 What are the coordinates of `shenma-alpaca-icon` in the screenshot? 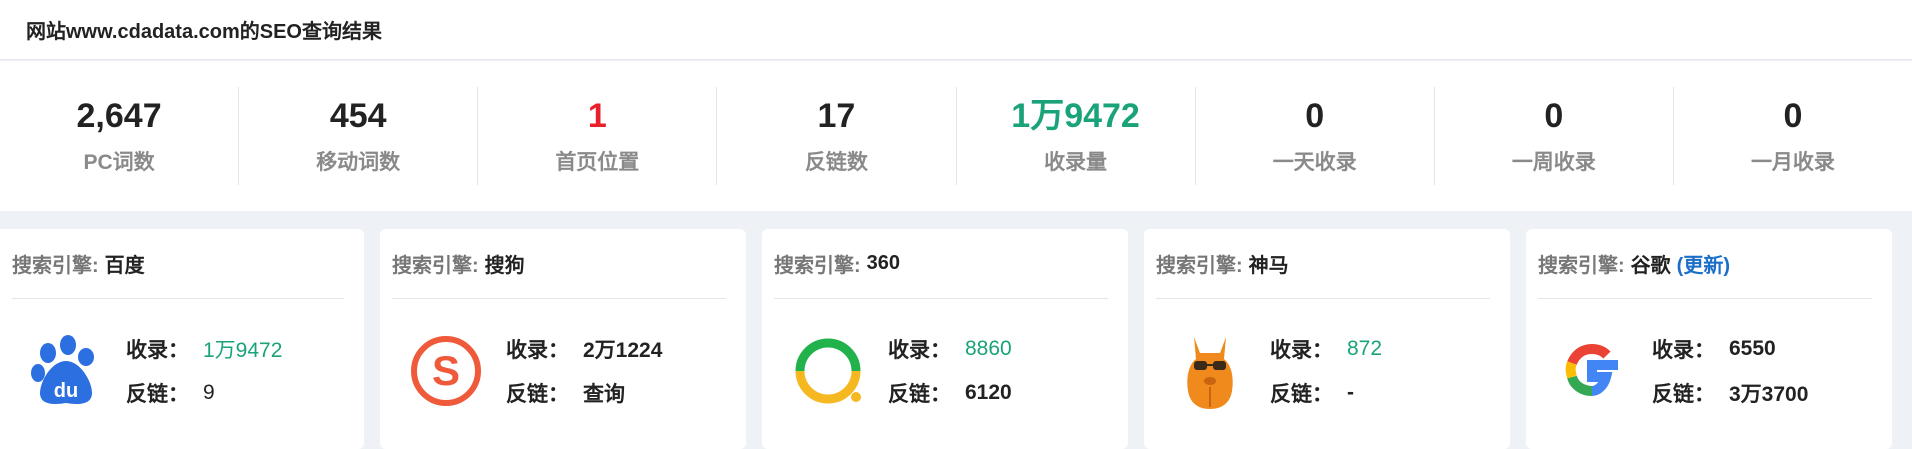 It's located at (1210, 373).